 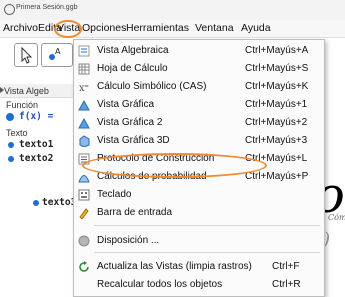 What do you see at coordinates (84, 51) in the screenshot?
I see `algebra-view-icon` at bounding box center [84, 51].